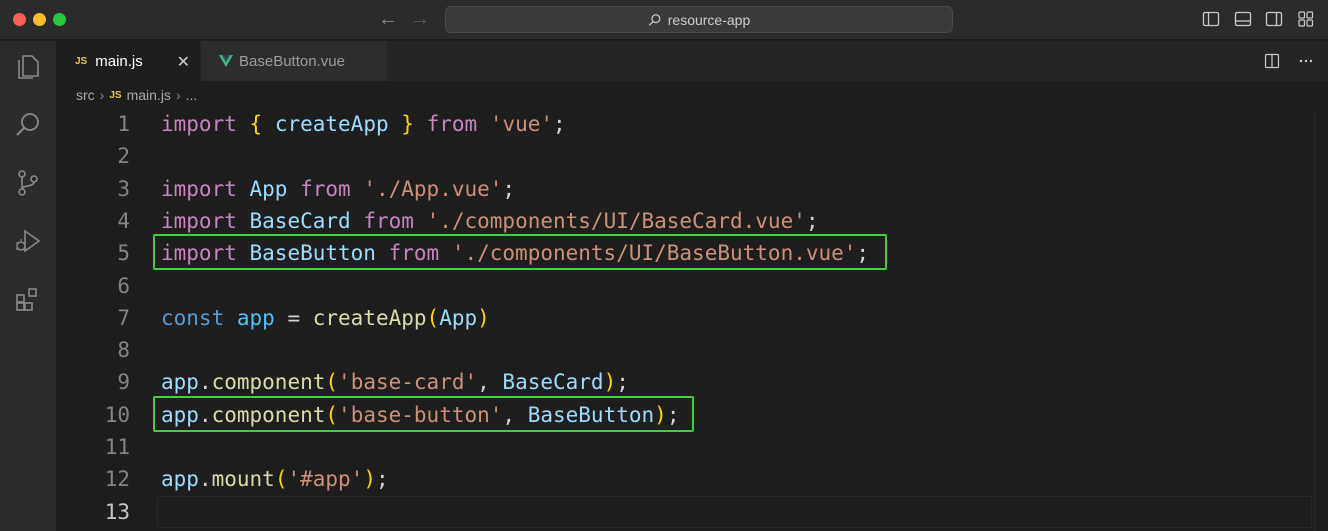 This screenshot has width=1328, height=531. What do you see at coordinates (117, 447) in the screenshot?
I see `line-number: 11` at bounding box center [117, 447].